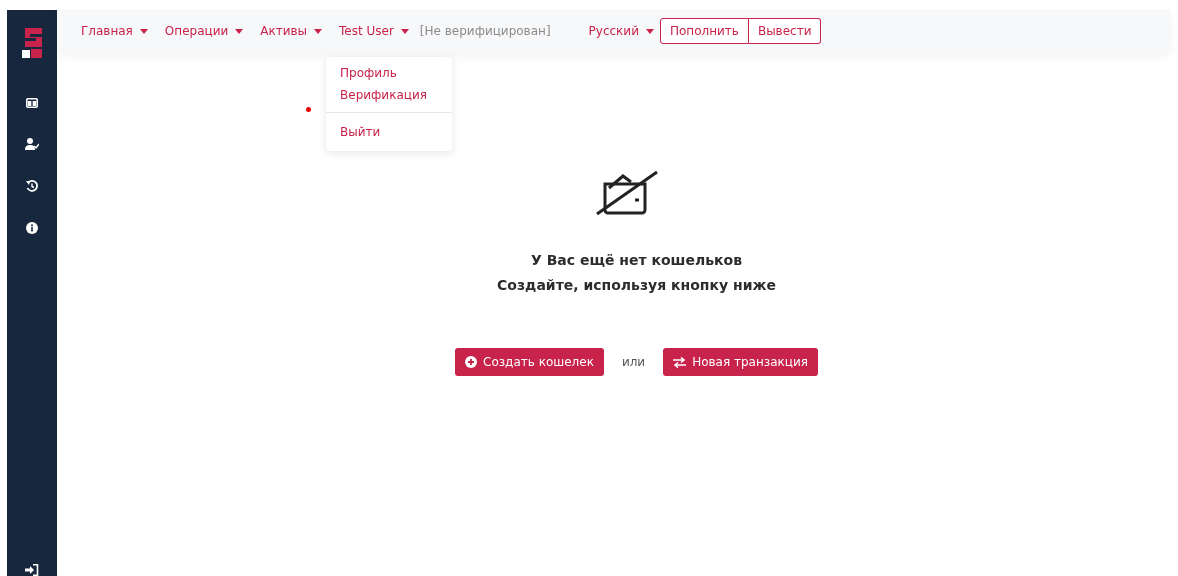  Describe the element at coordinates (374, 31) in the screenshot. I see `nav-menu-item: Test User` at that location.